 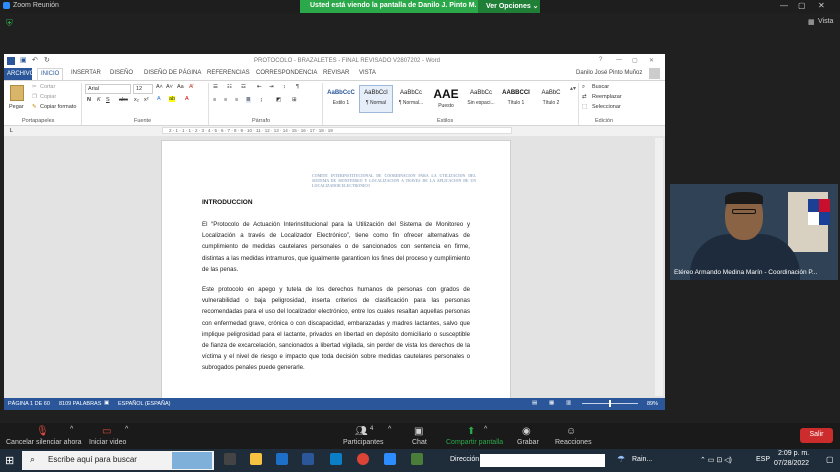 I want to click on tab-inicio: INICIO, so click(x=50, y=74).